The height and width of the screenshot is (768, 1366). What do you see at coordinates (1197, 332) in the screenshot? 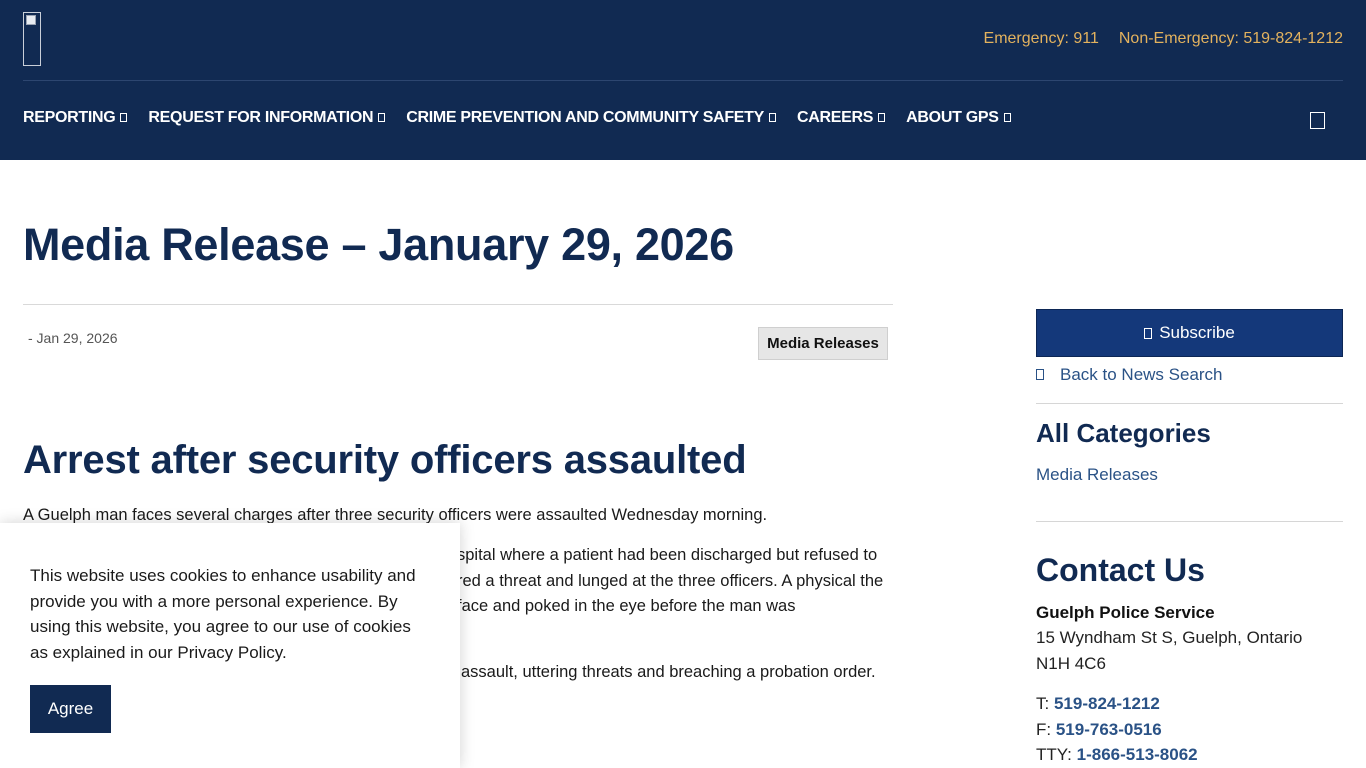
I see `subscribe-label: Subscribe` at bounding box center [1197, 332].